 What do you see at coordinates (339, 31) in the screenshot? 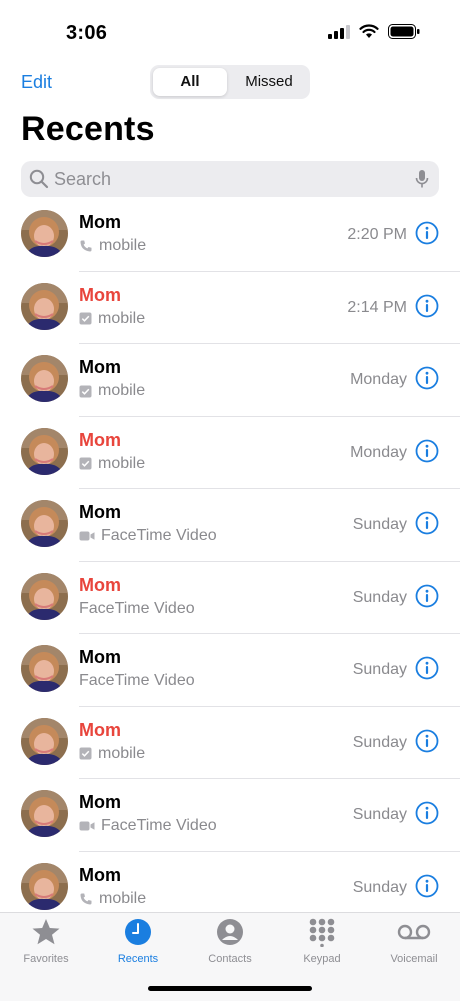
I see `cellular-signal-icon` at bounding box center [339, 31].